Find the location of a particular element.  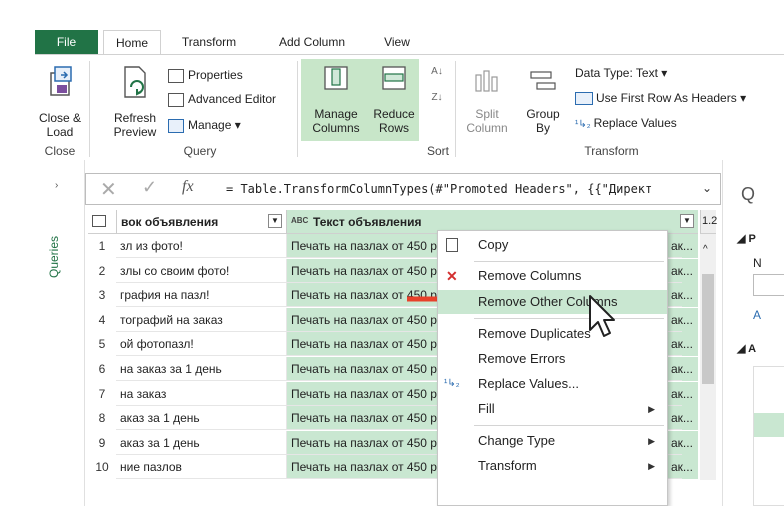

properties-icon is located at coordinates (176, 75).